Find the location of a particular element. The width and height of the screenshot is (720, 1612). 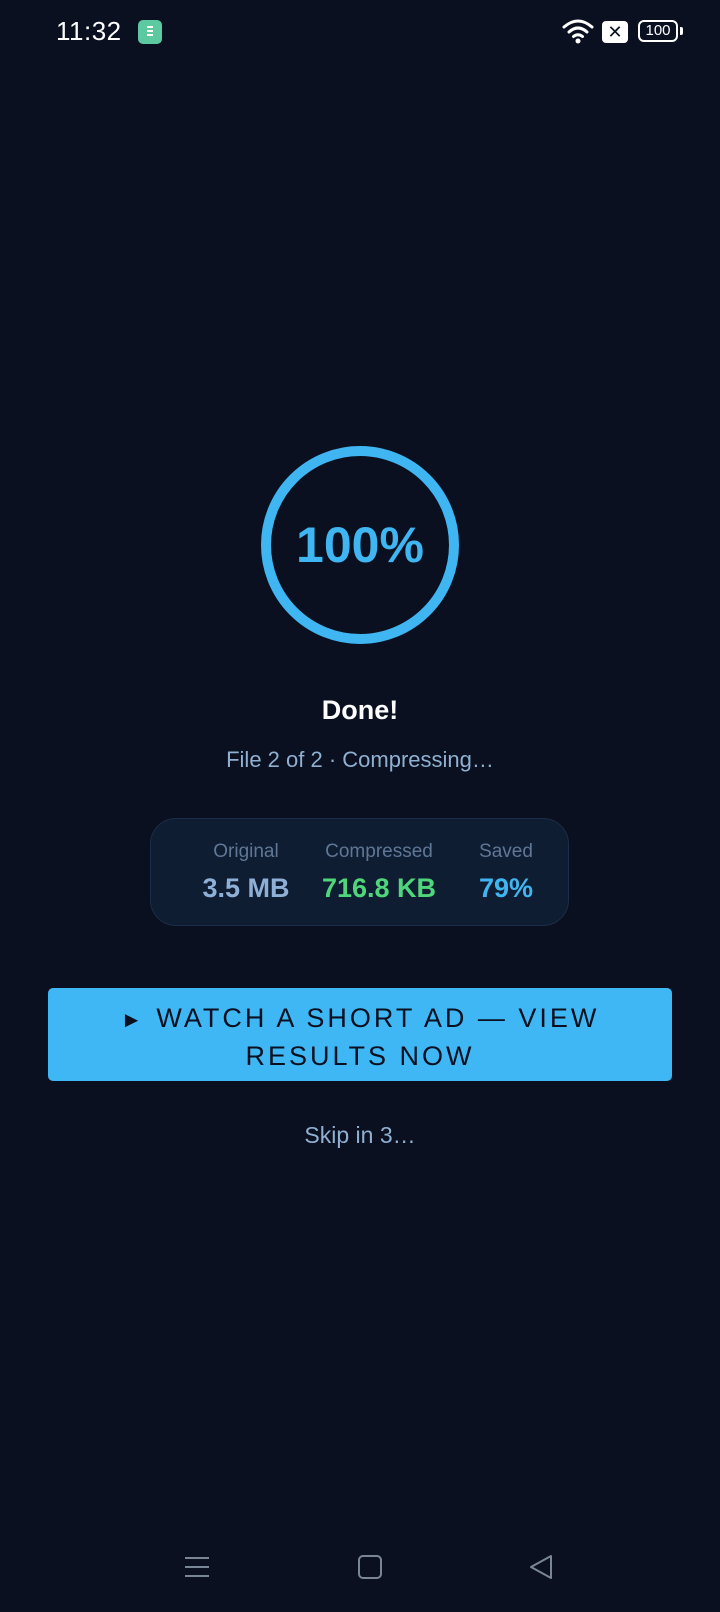

stat-saved-value: 79% is located at coordinates (506, 888).